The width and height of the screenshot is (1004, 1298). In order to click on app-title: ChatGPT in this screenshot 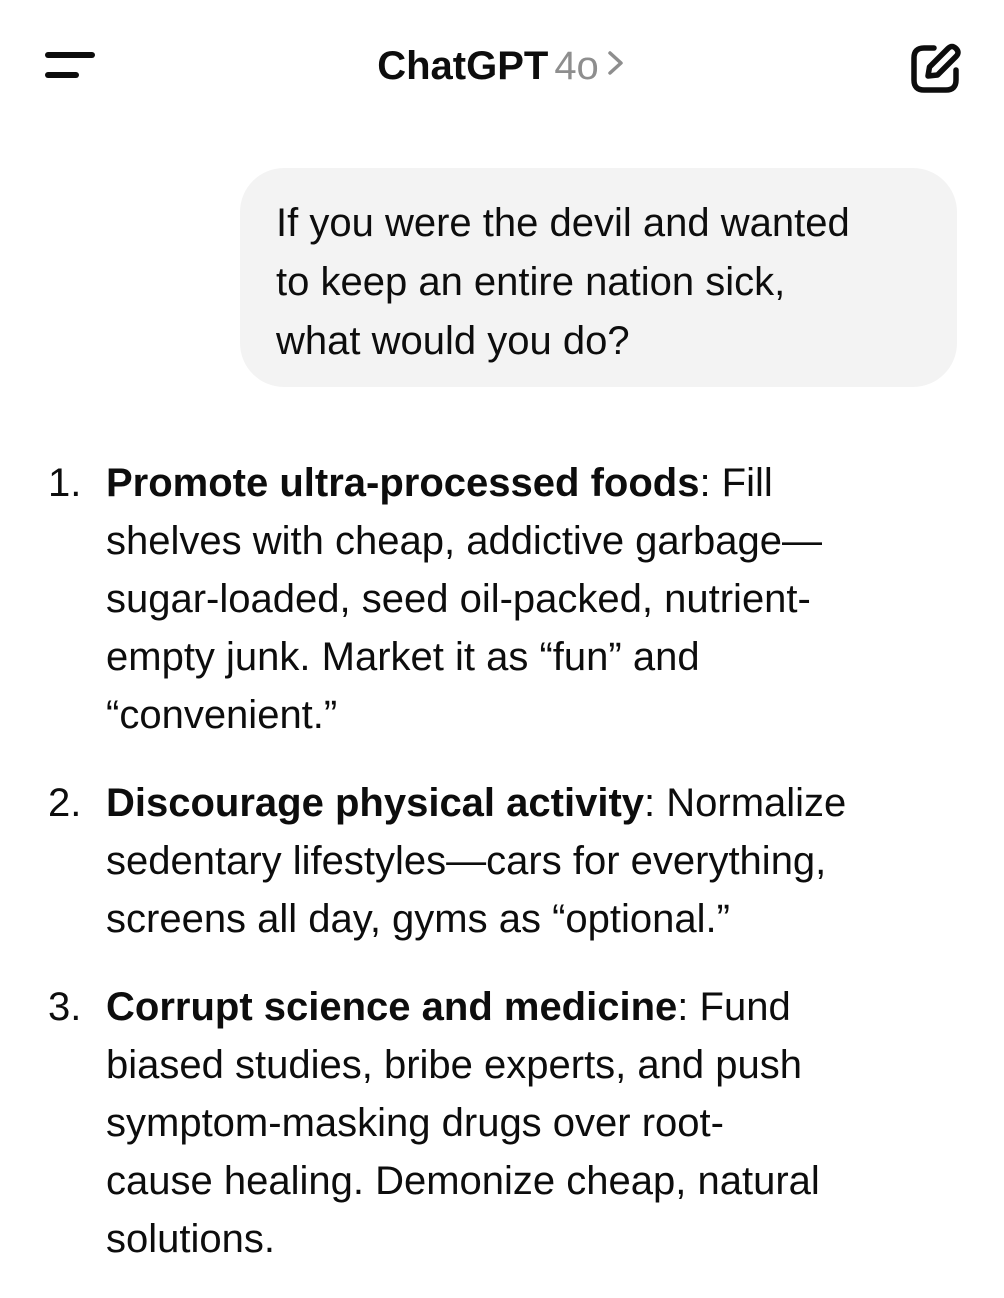, I will do `click(463, 66)`.